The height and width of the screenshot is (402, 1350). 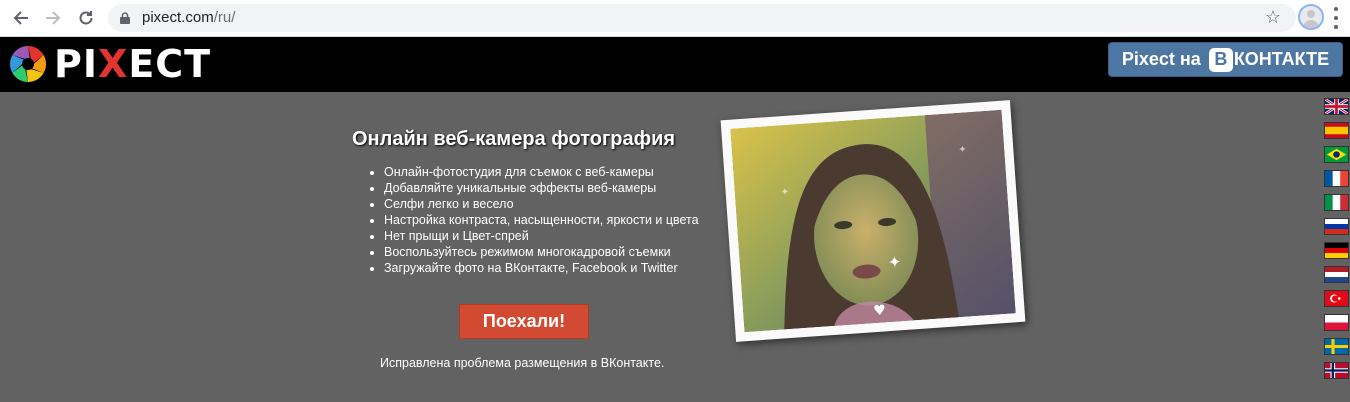 What do you see at coordinates (28, 64) in the screenshot?
I see `aperture-icon` at bounding box center [28, 64].